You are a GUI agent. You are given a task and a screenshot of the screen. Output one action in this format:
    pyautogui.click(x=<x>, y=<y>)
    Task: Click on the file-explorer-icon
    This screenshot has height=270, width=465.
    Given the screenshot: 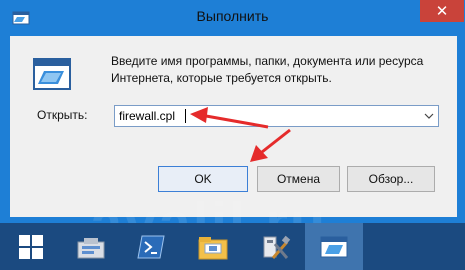 What is the action you would take?
    pyautogui.click(x=213, y=247)
    